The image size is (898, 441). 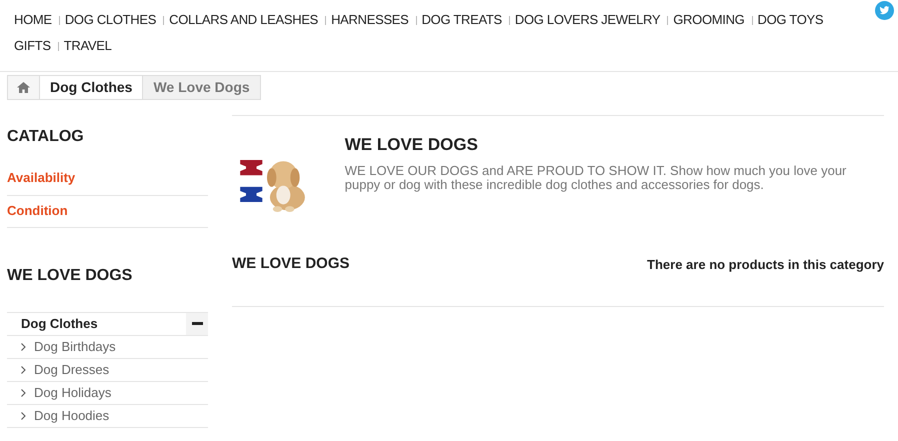 What do you see at coordinates (709, 20) in the screenshot?
I see `nav-link: GROOMING` at bounding box center [709, 20].